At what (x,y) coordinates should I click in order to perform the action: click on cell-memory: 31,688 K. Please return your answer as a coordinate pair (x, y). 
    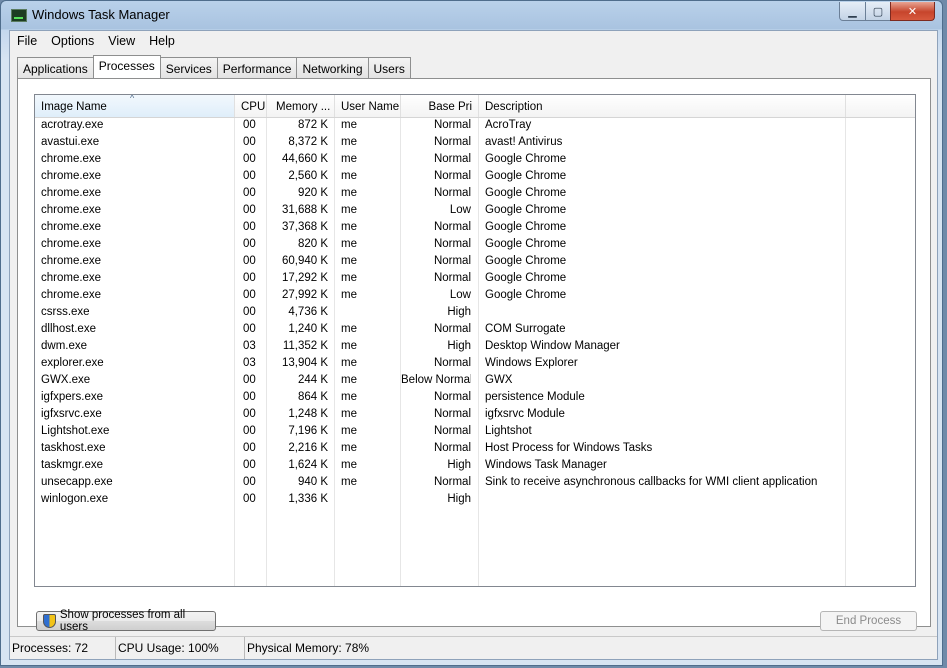
    Looking at the image, I should click on (304, 210).